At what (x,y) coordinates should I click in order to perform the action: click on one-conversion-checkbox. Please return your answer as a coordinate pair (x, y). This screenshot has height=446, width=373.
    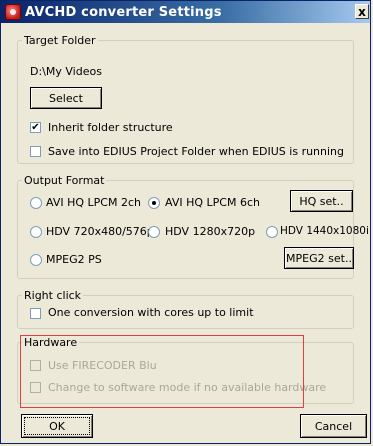
    Looking at the image, I should click on (35, 313).